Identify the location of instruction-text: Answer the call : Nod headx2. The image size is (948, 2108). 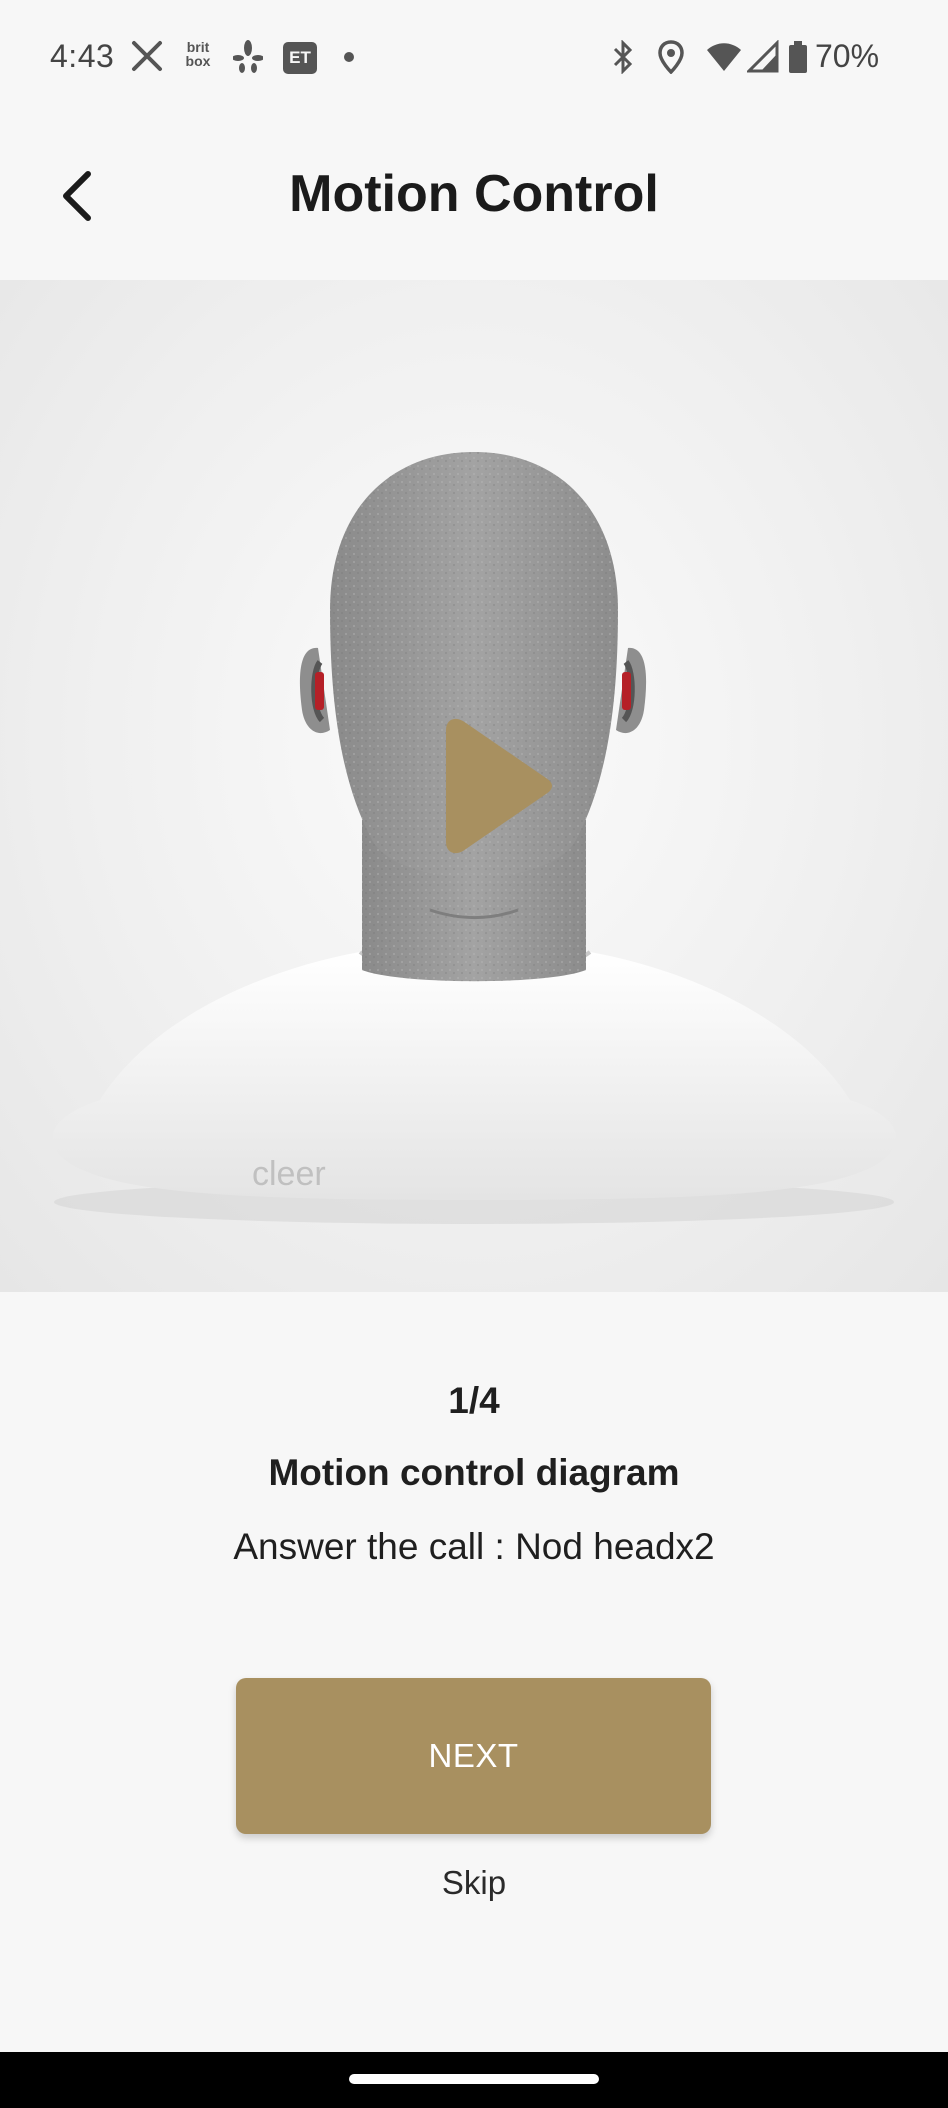
(474, 1546).